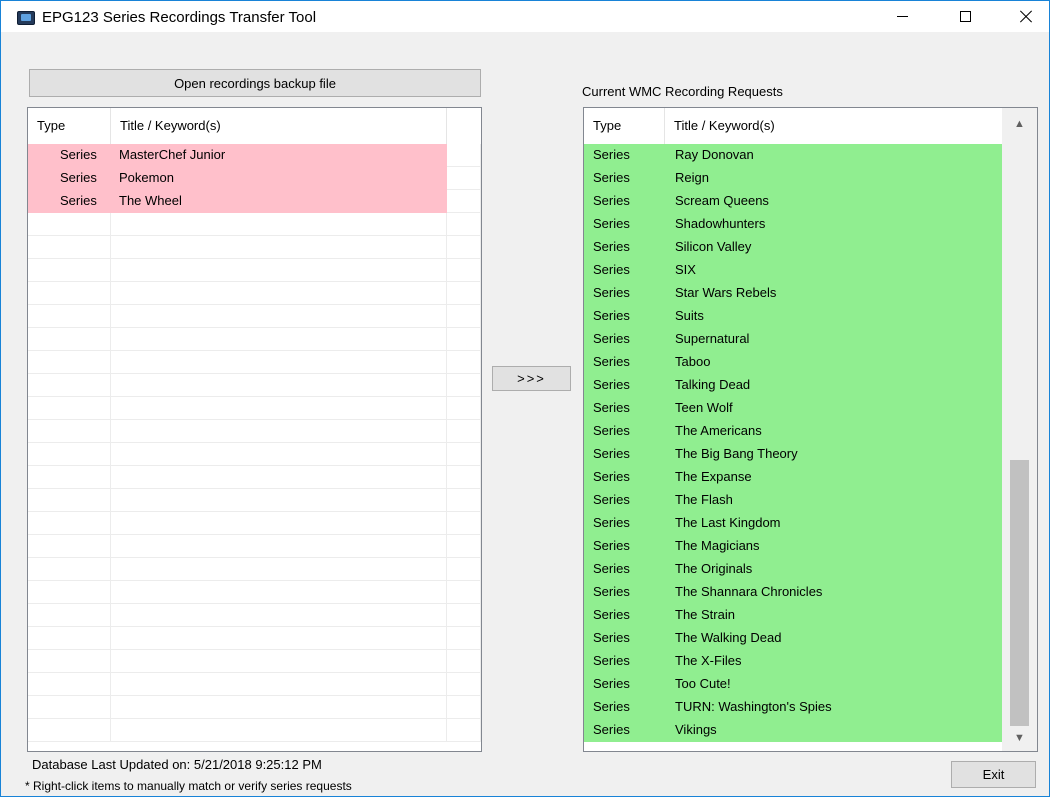 The height and width of the screenshot is (797, 1050). Describe the element at coordinates (1019, 429) in the screenshot. I see `vertical-scrollbar: ▲ ▼` at that location.